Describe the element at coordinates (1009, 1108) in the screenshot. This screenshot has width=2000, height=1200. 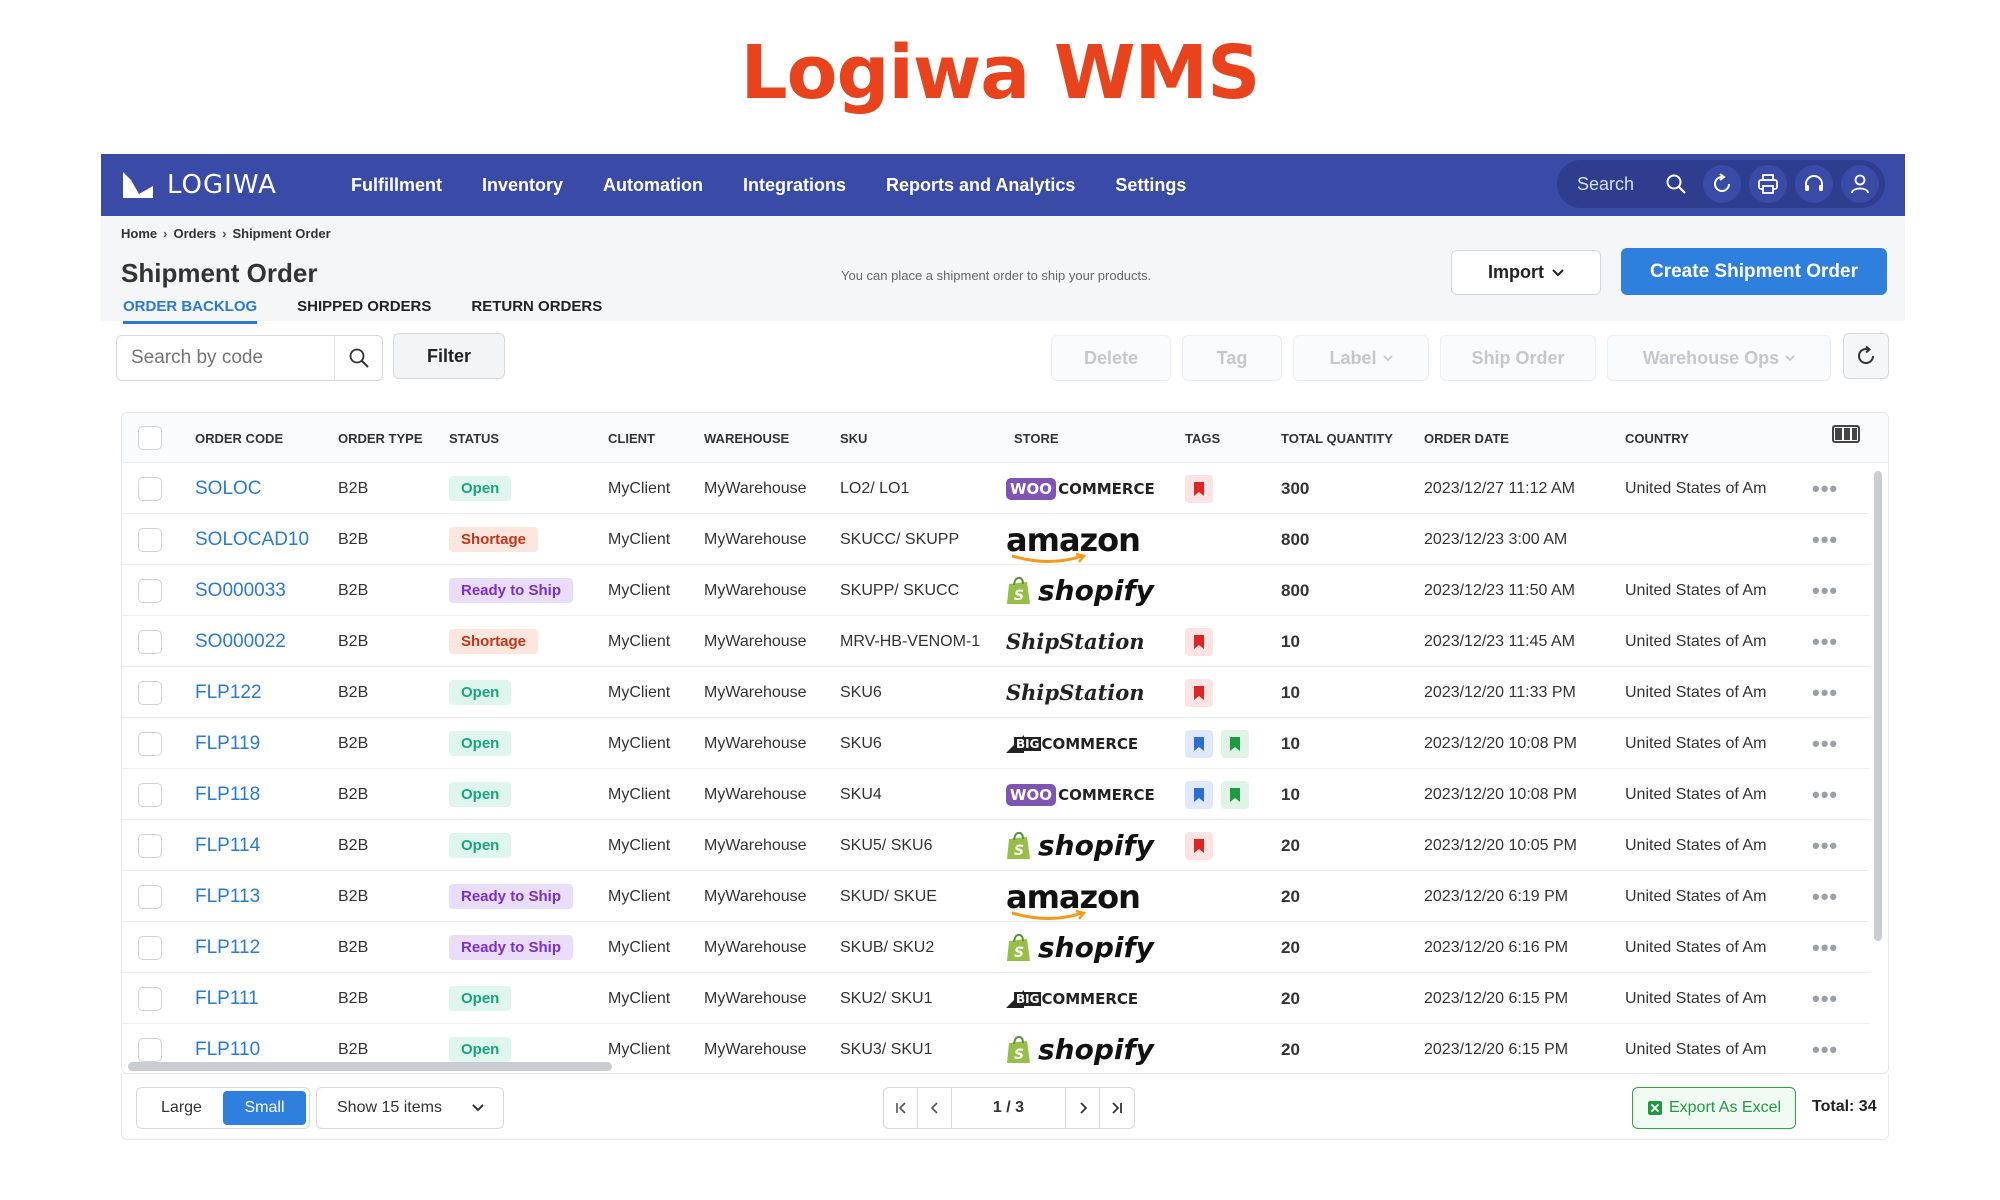
I see `page-indicator: 1 / 3` at that location.